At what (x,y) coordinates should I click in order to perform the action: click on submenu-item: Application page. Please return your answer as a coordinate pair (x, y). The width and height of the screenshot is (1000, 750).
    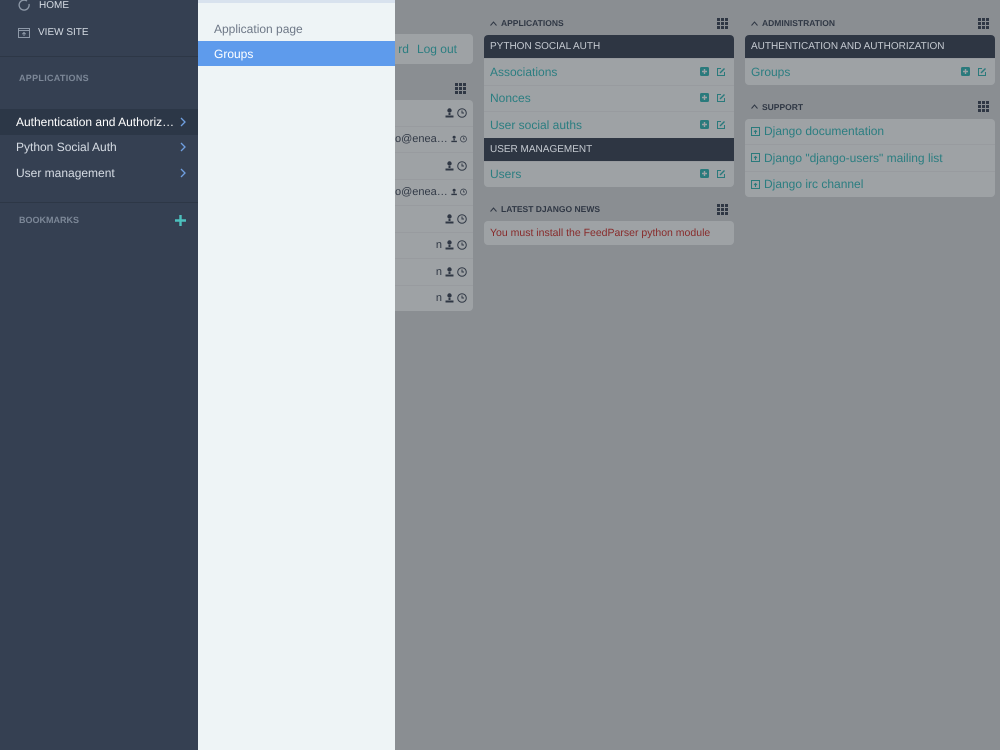
    Looking at the image, I should click on (296, 28).